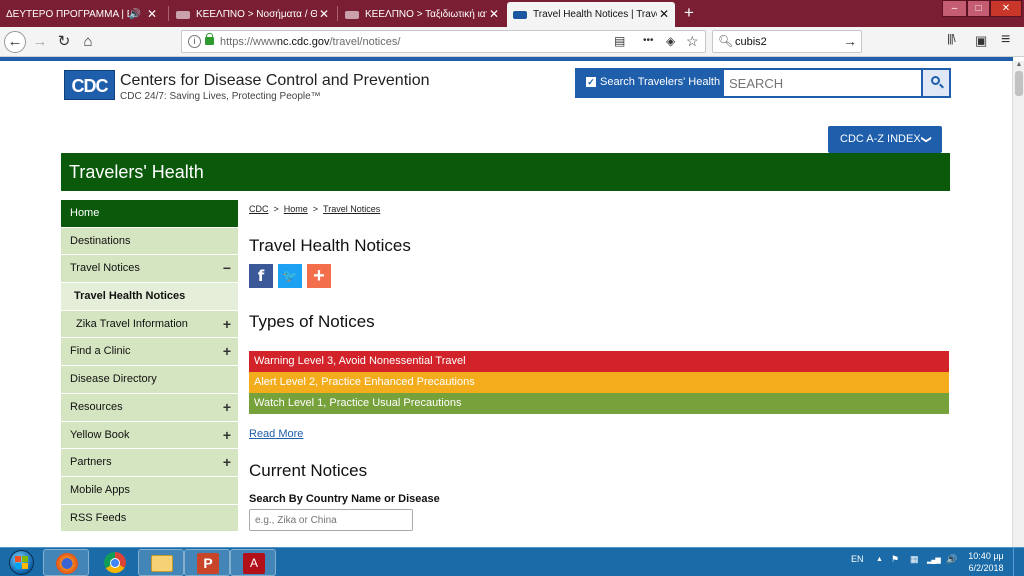 The height and width of the screenshot is (576, 1024). What do you see at coordinates (296, 209) in the screenshot?
I see `breadcrumb-home: Home` at bounding box center [296, 209].